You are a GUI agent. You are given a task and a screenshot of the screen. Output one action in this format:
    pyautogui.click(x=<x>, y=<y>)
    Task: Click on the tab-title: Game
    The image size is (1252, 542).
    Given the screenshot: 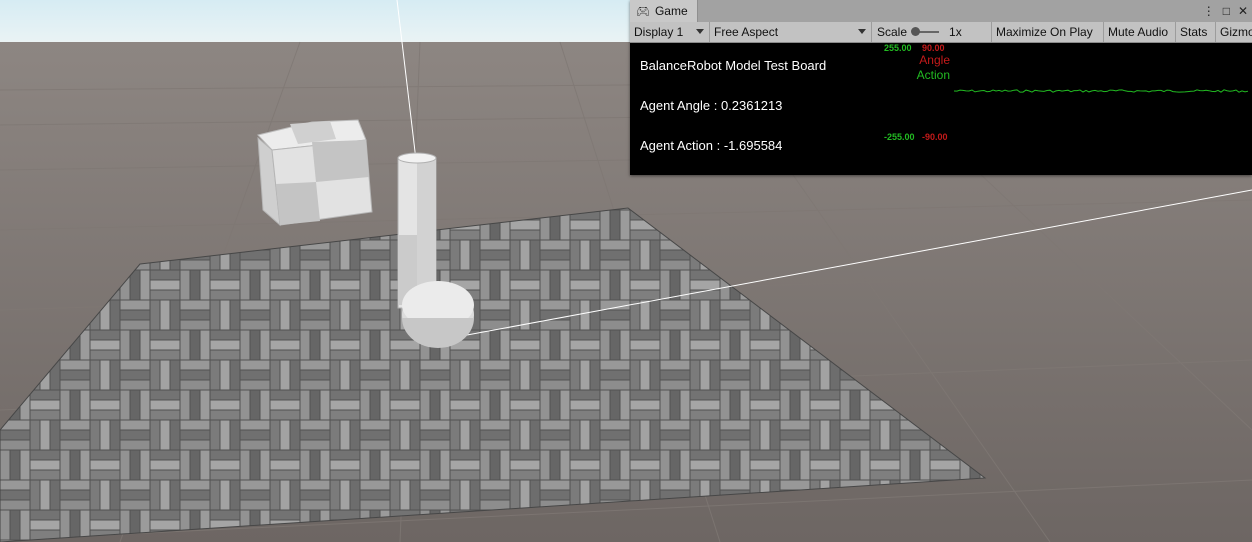 What is the action you would take?
    pyautogui.click(x=671, y=11)
    